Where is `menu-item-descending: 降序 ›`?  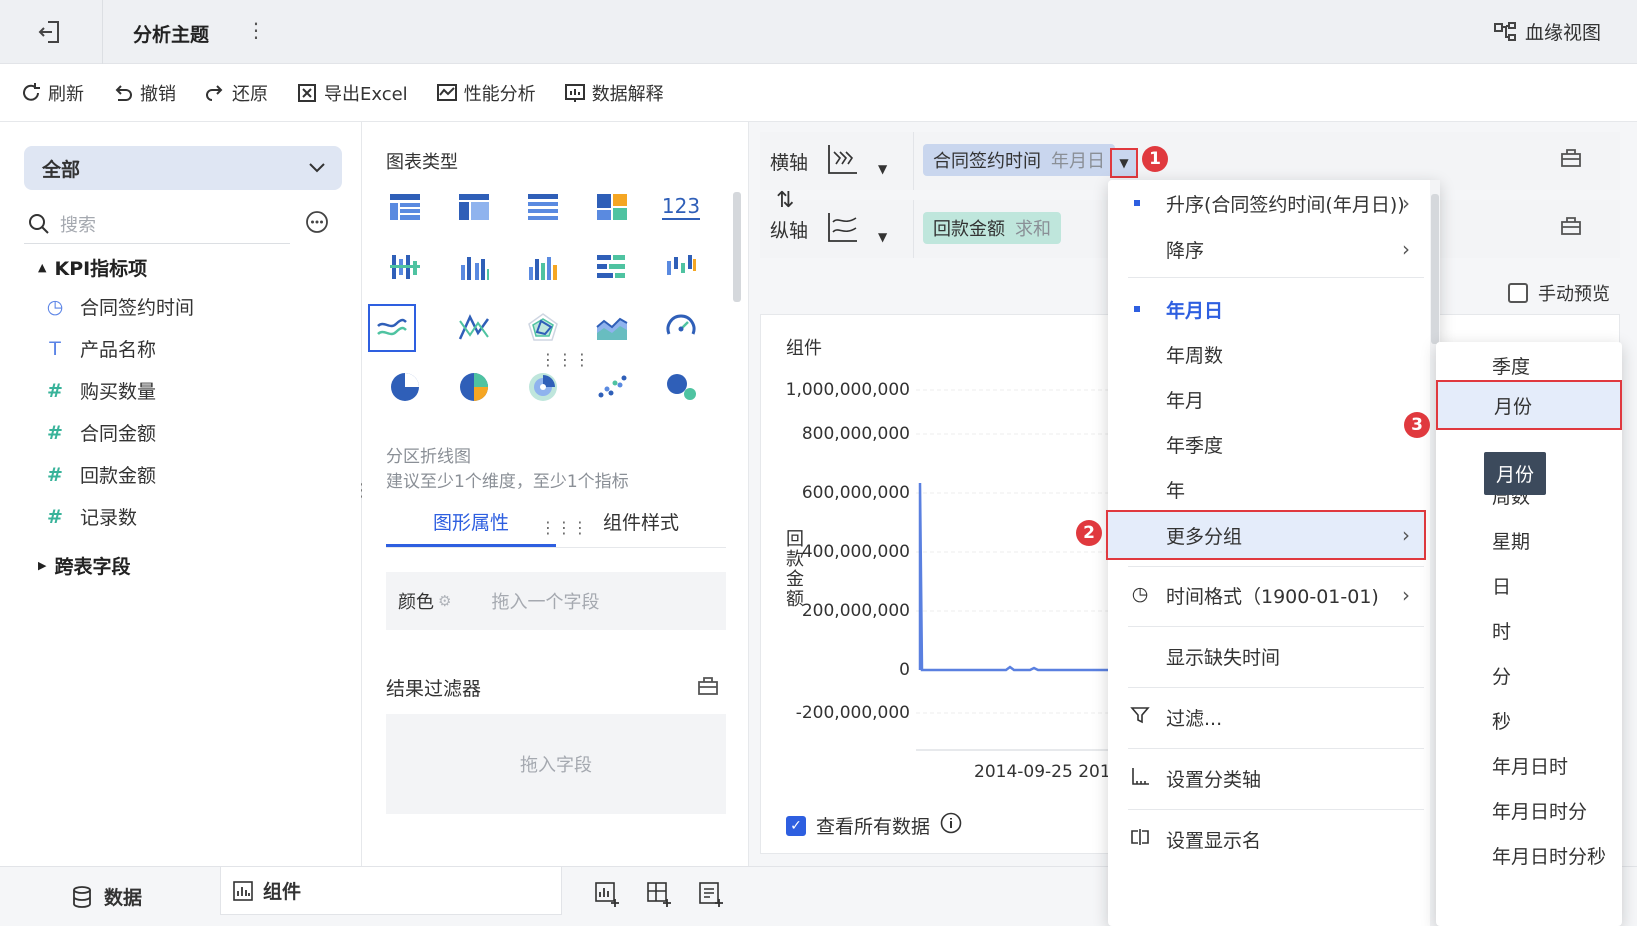
menu-item-descending: 降序 › is located at coordinates (1266, 249).